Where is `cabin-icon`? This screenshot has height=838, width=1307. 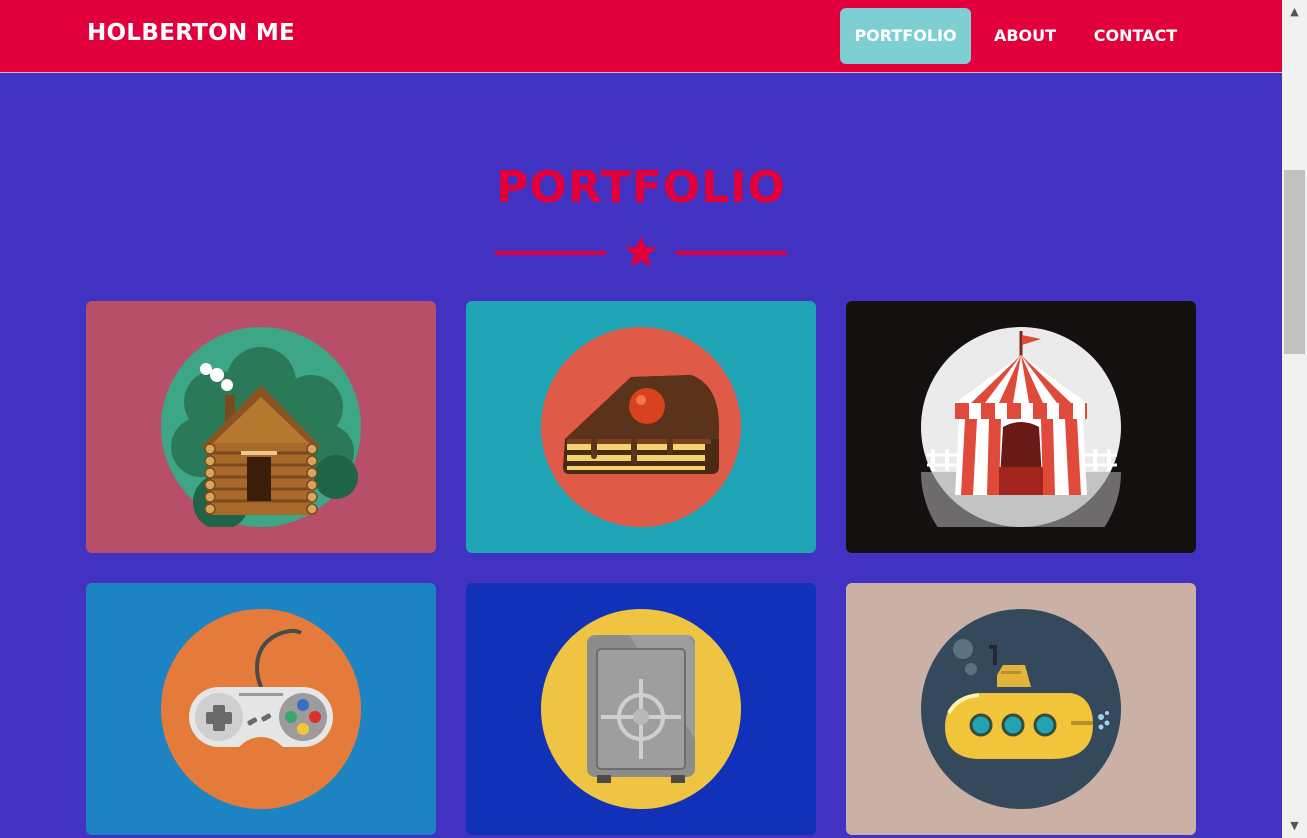 cabin-icon is located at coordinates (261, 427).